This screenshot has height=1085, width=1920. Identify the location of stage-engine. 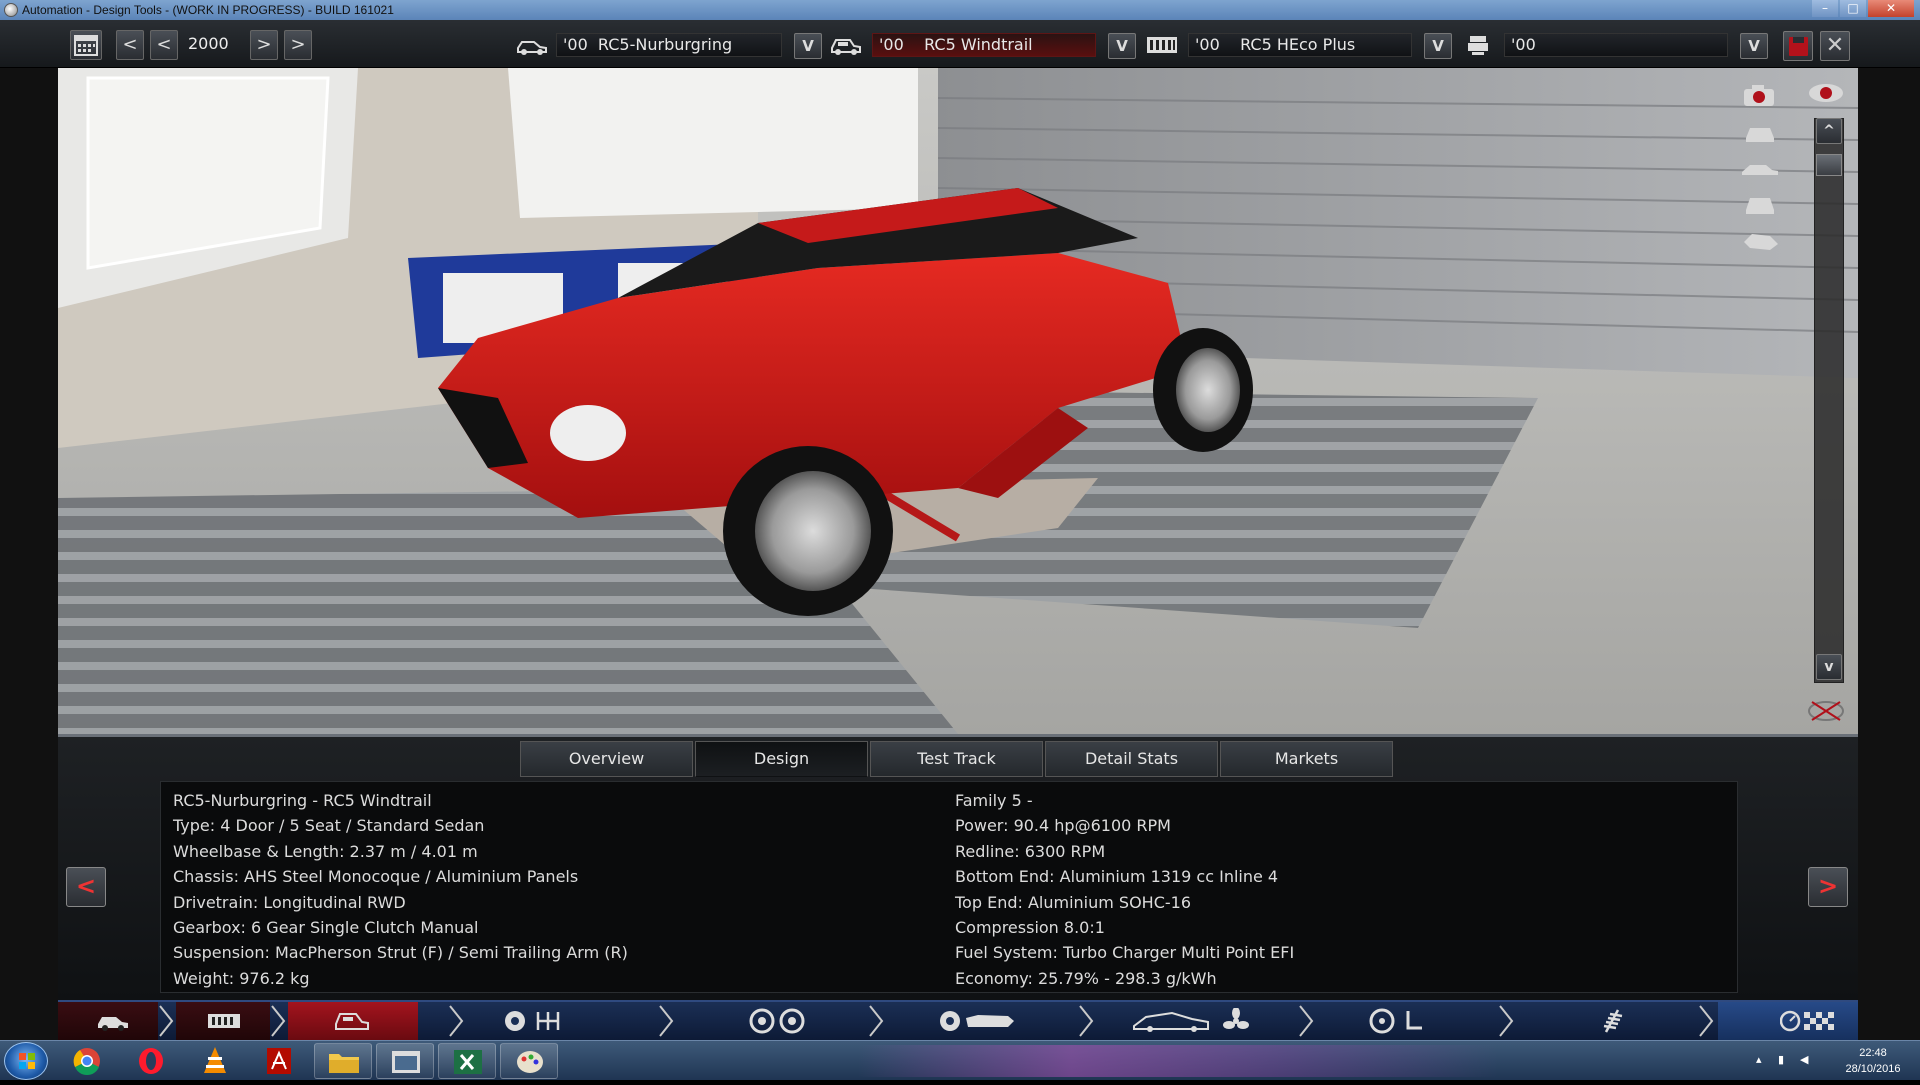
(223, 1021).